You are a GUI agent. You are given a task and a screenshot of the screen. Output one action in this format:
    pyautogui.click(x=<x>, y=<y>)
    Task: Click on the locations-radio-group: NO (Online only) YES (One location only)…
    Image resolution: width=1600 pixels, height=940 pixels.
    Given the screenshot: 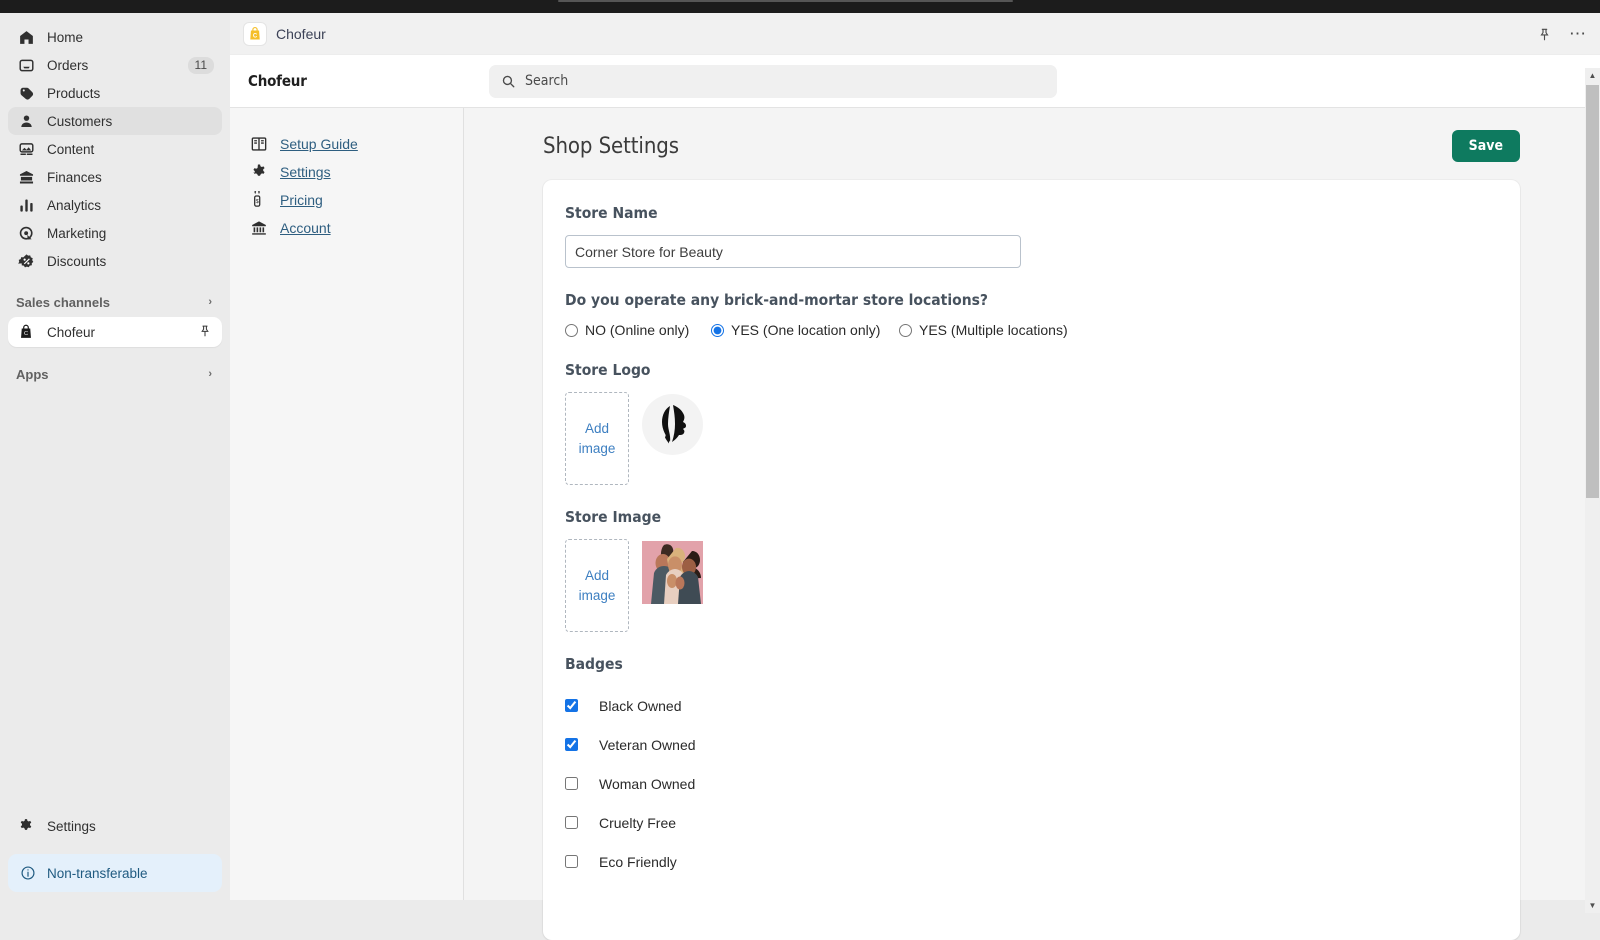 What is the action you would take?
    pyautogui.click(x=1032, y=330)
    